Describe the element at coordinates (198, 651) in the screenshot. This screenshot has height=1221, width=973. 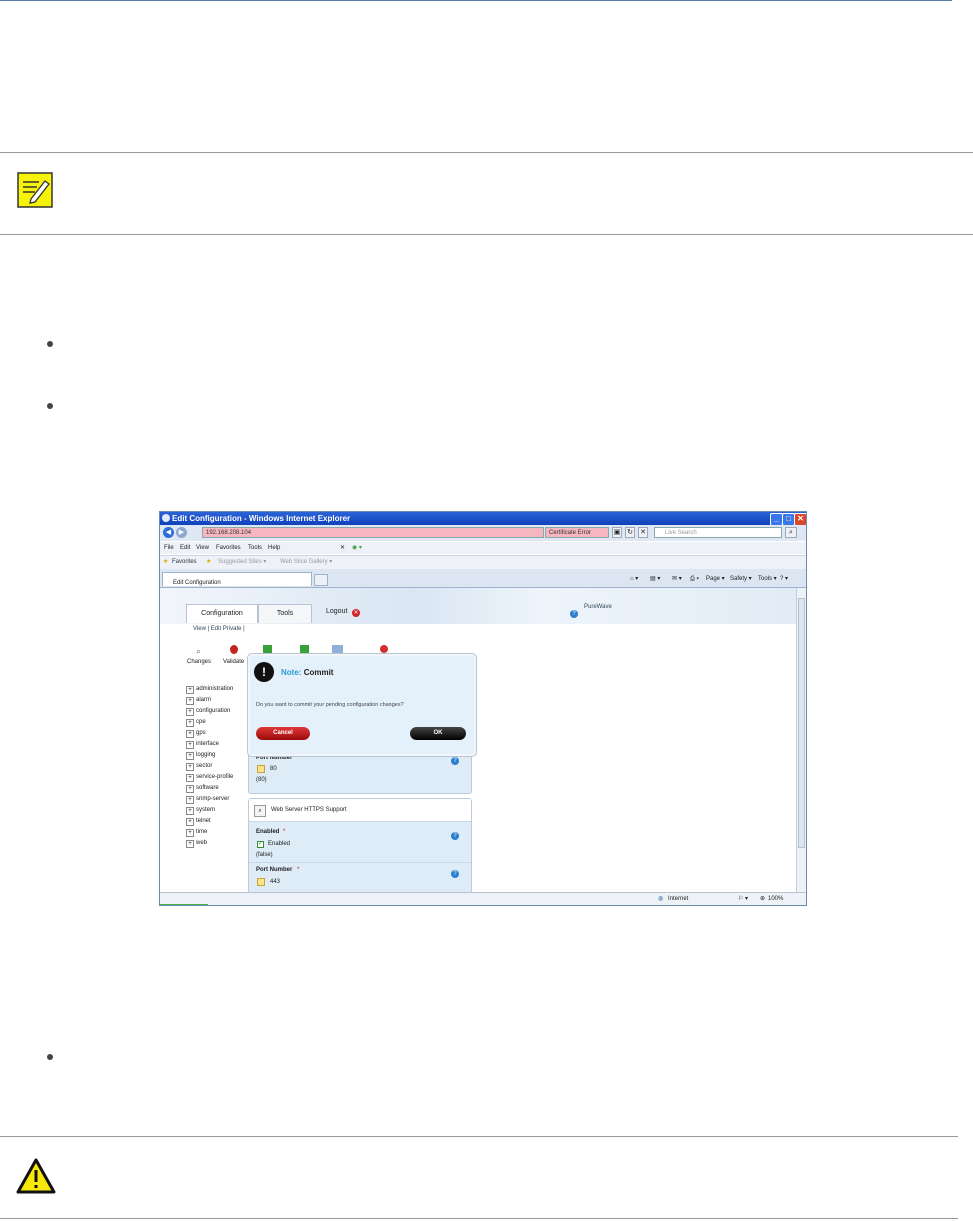
I see `changes-icon: ⌕` at that location.